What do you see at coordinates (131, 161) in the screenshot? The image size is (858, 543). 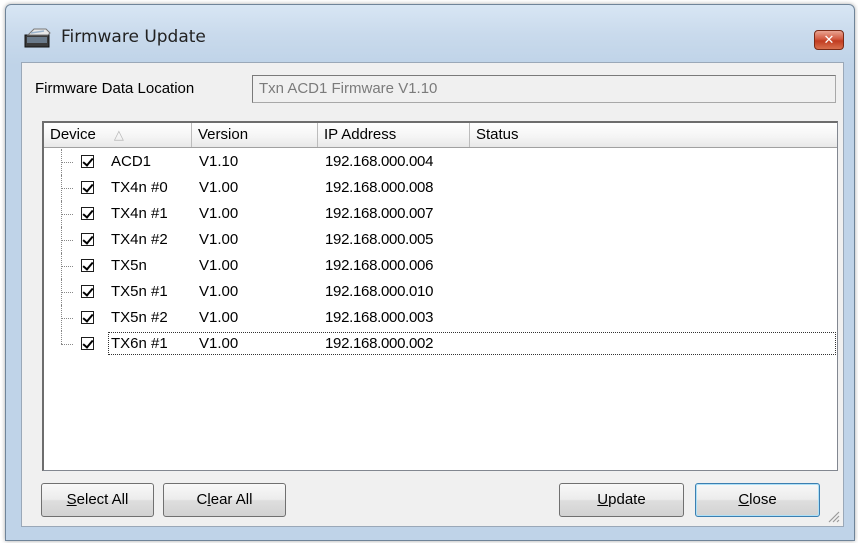 I see `device-name: ACD1` at bounding box center [131, 161].